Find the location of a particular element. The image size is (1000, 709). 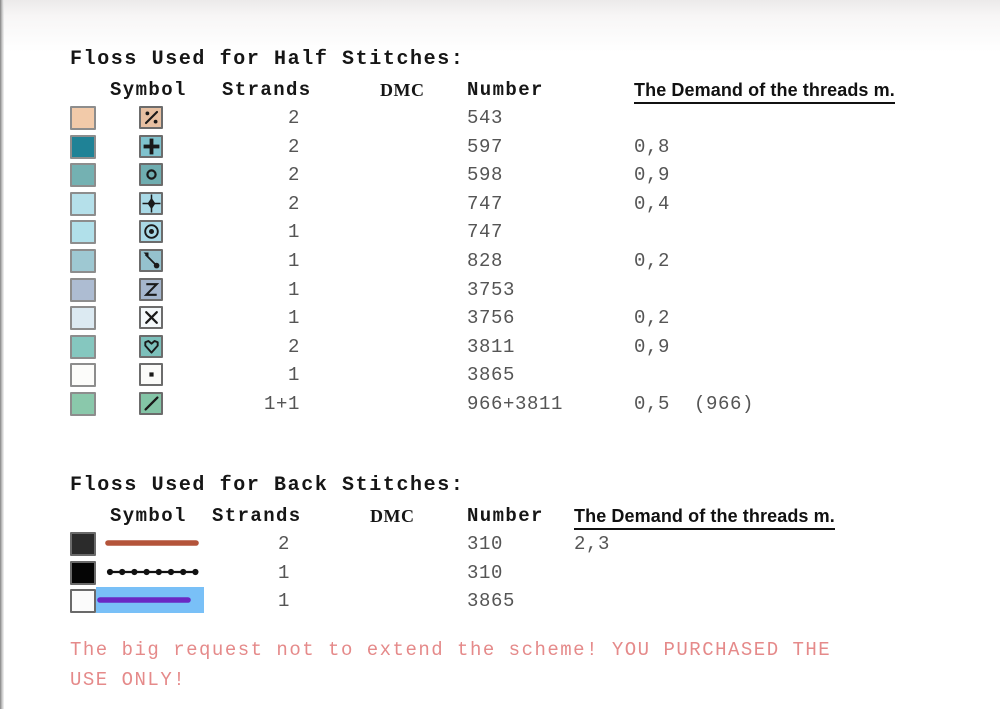

circle-open-icon is located at coordinates (151, 175).